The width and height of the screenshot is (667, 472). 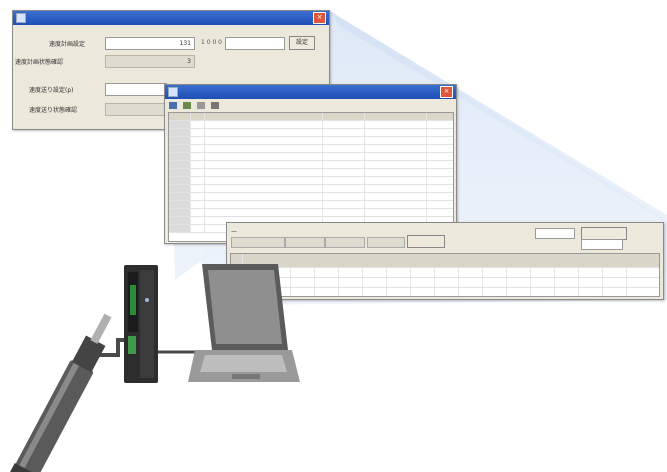 I want to click on data-table-header, so click(x=445, y=261).